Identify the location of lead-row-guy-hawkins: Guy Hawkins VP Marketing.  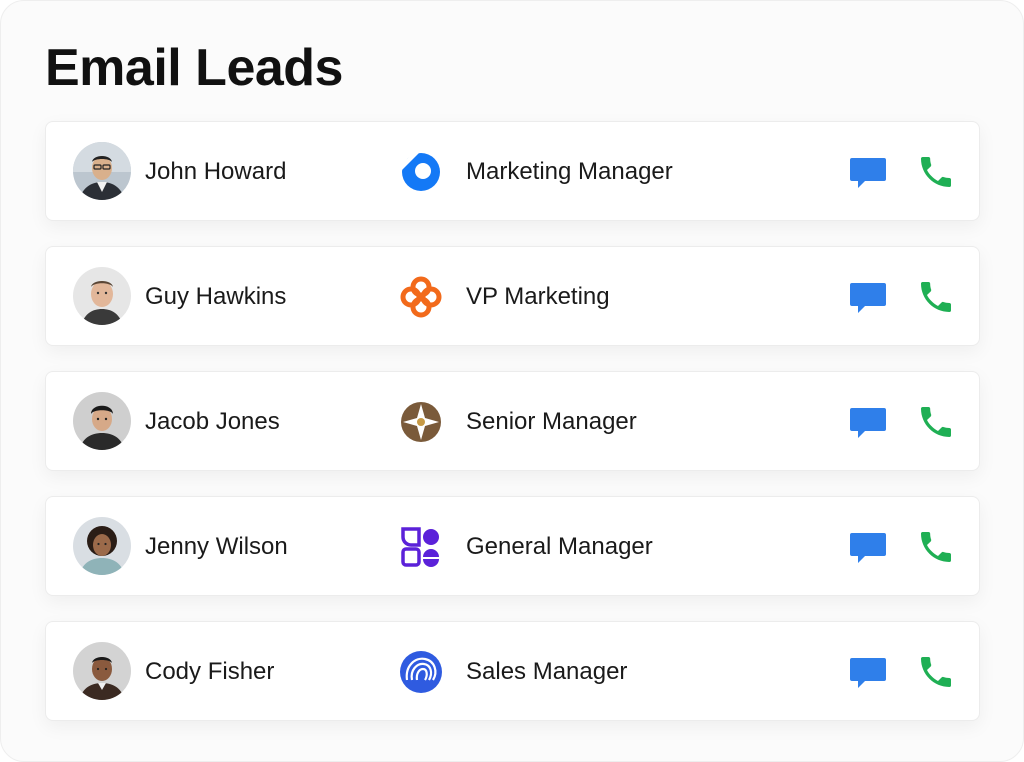
(512, 296).